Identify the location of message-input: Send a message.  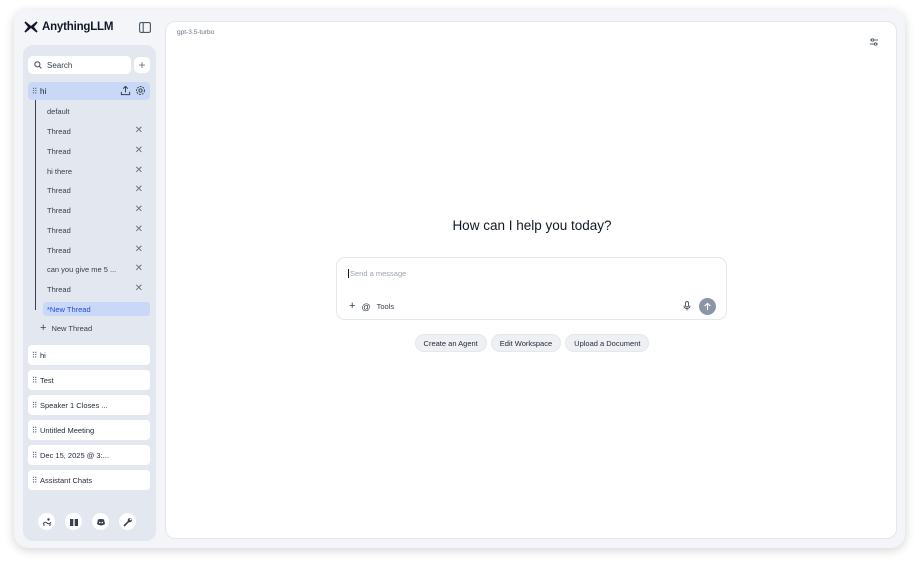
(377, 273).